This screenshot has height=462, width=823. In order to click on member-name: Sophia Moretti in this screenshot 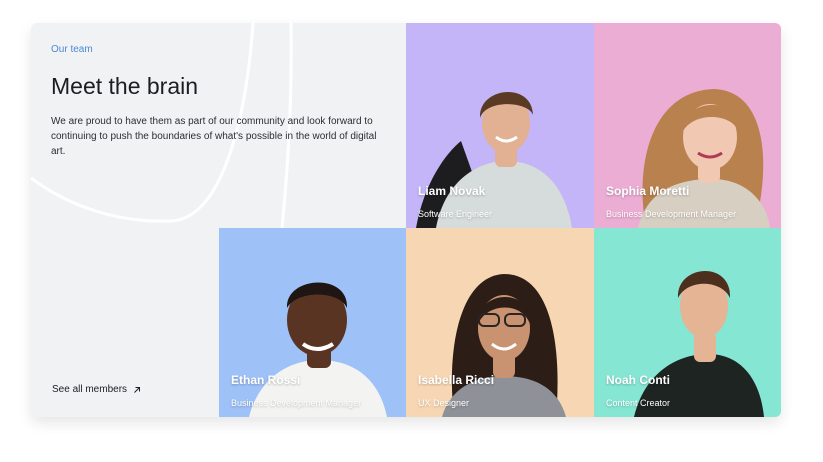, I will do `click(648, 191)`.